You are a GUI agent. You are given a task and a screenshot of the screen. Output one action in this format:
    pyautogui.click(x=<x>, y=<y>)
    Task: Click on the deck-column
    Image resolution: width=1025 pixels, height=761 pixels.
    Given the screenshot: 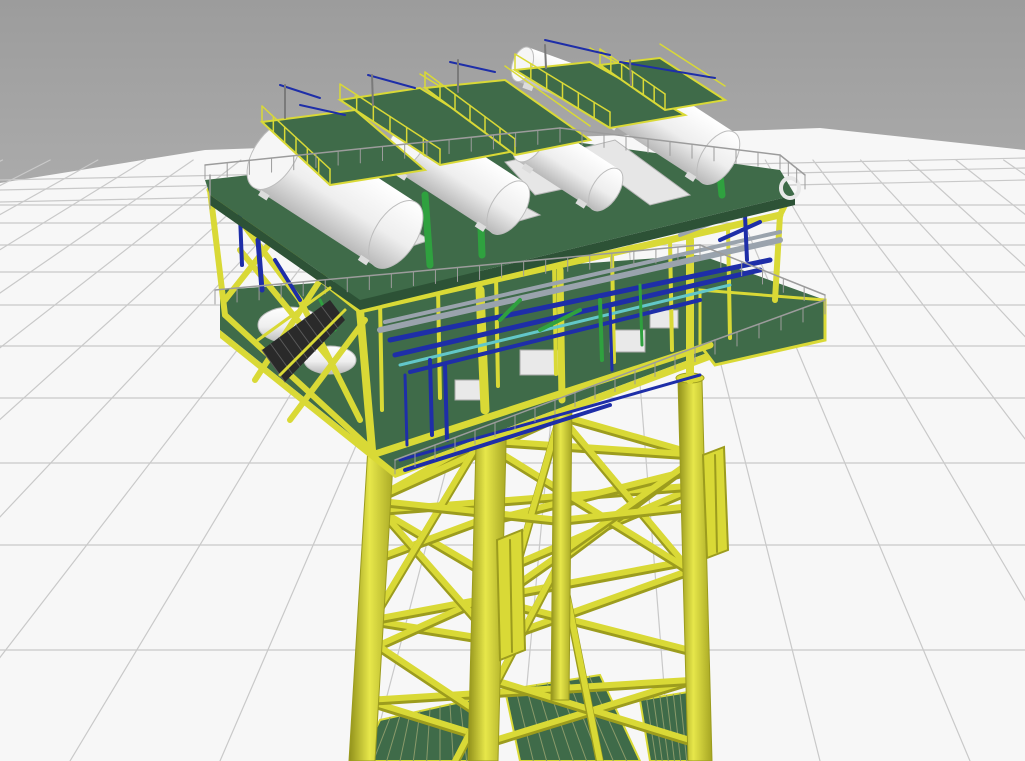 What is the action you would take?
    pyautogui.click(x=381, y=355)
    